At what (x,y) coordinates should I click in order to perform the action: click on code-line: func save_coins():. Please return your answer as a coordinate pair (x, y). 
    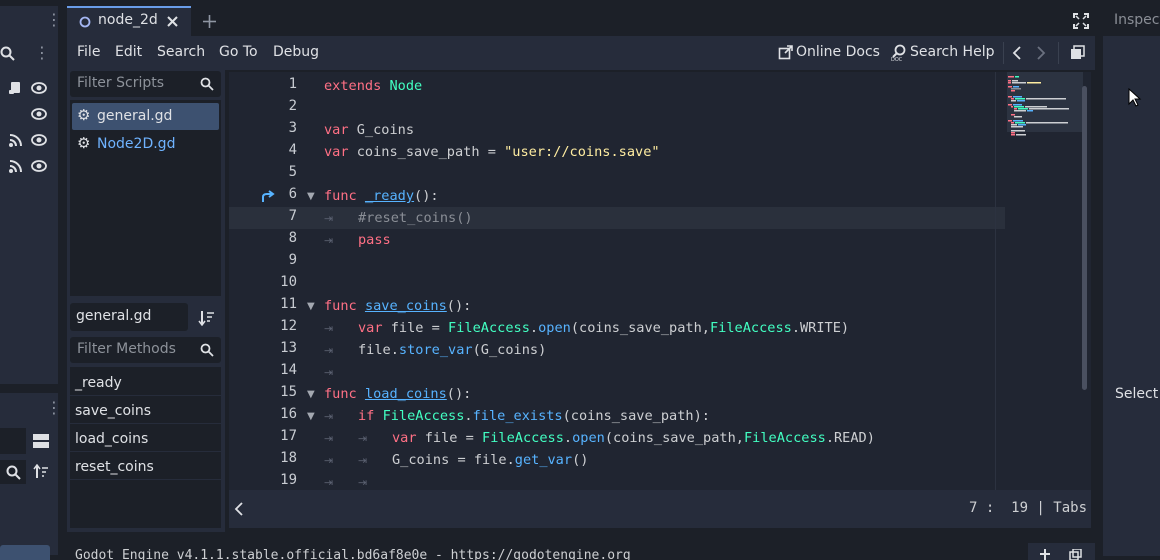
    Looking at the image, I should click on (398, 306).